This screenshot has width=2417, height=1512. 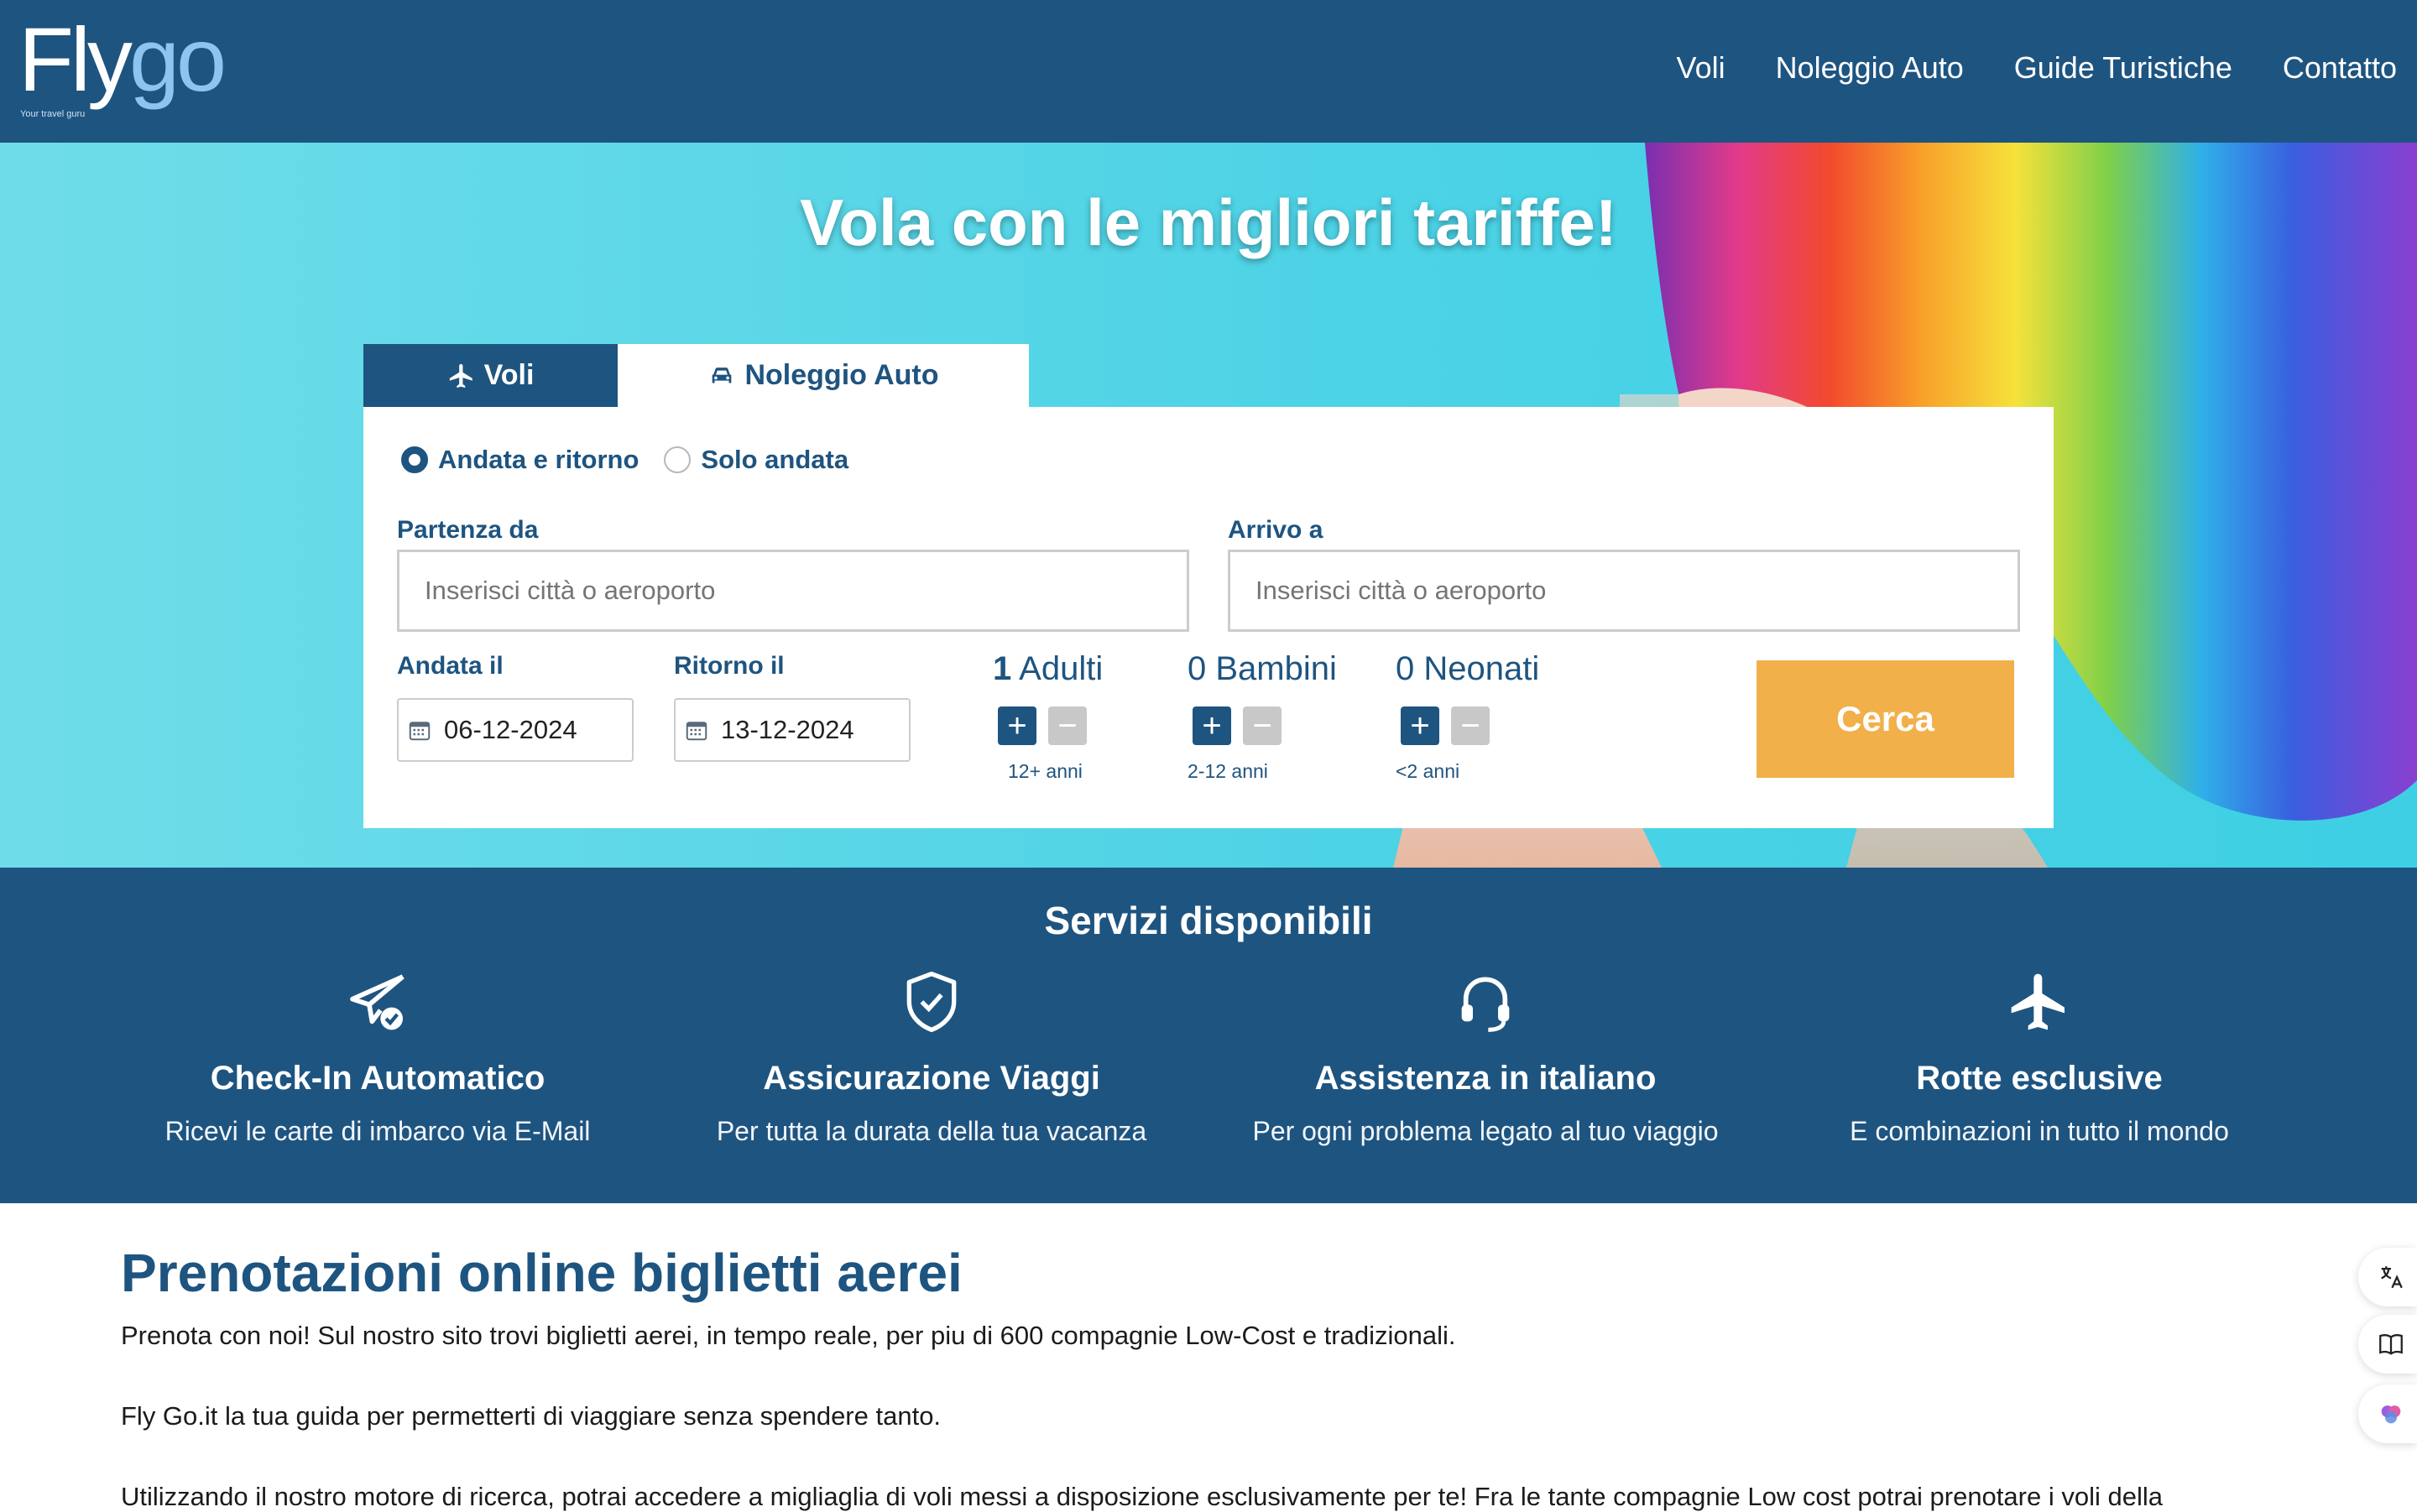 What do you see at coordinates (2391, 1415) in the screenshot?
I see `brain-icon` at bounding box center [2391, 1415].